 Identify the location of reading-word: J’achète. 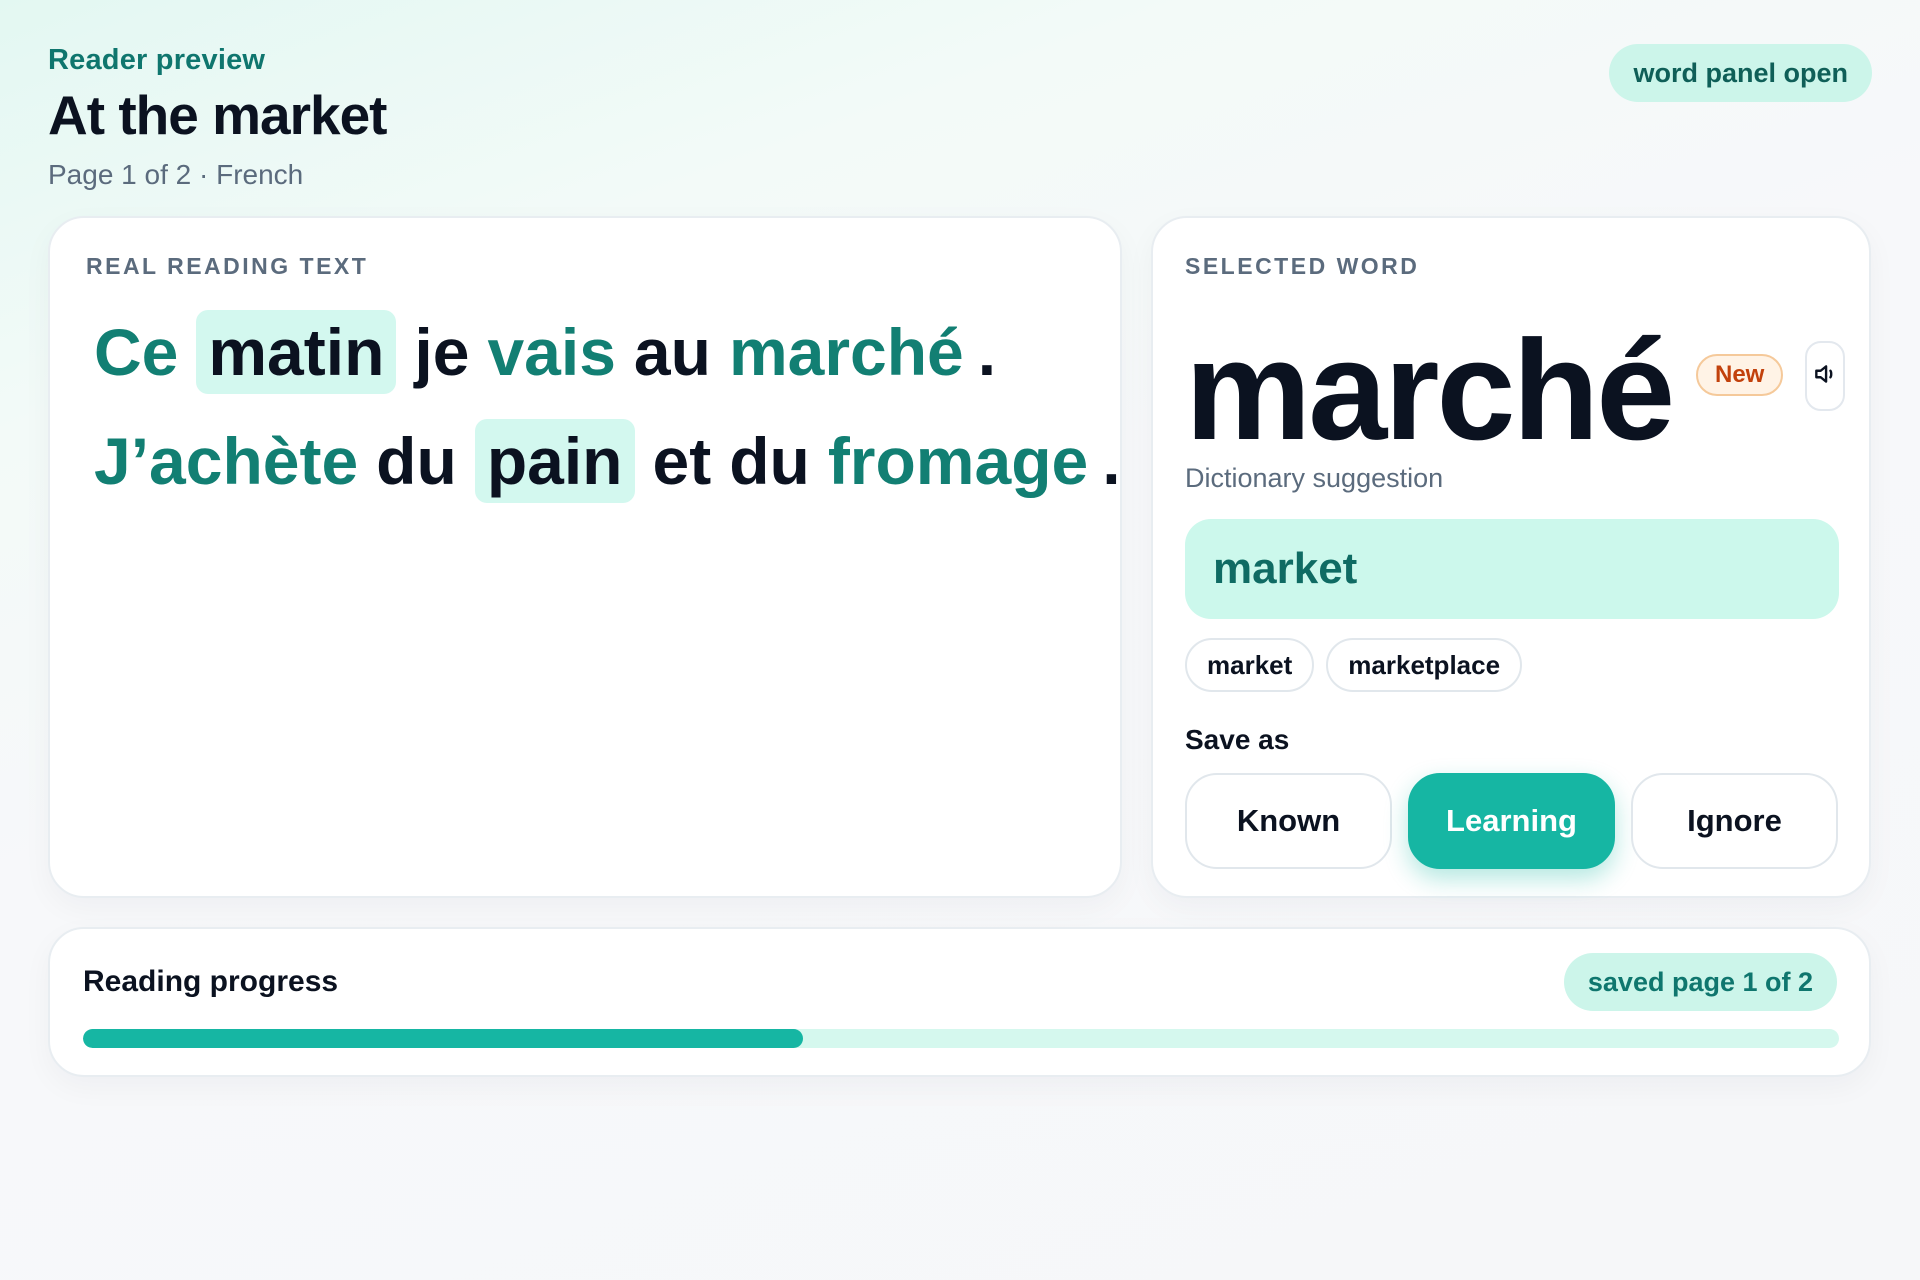
(226, 461).